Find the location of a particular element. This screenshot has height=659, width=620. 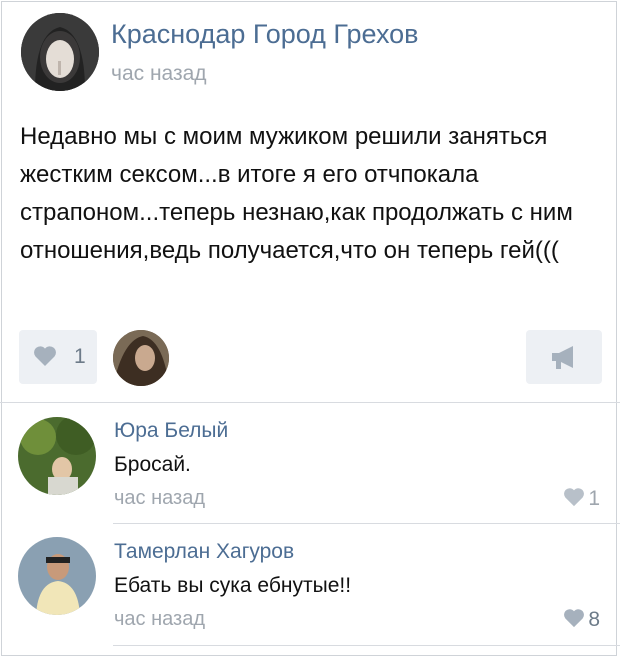

comment-divider is located at coordinates (366, 645).